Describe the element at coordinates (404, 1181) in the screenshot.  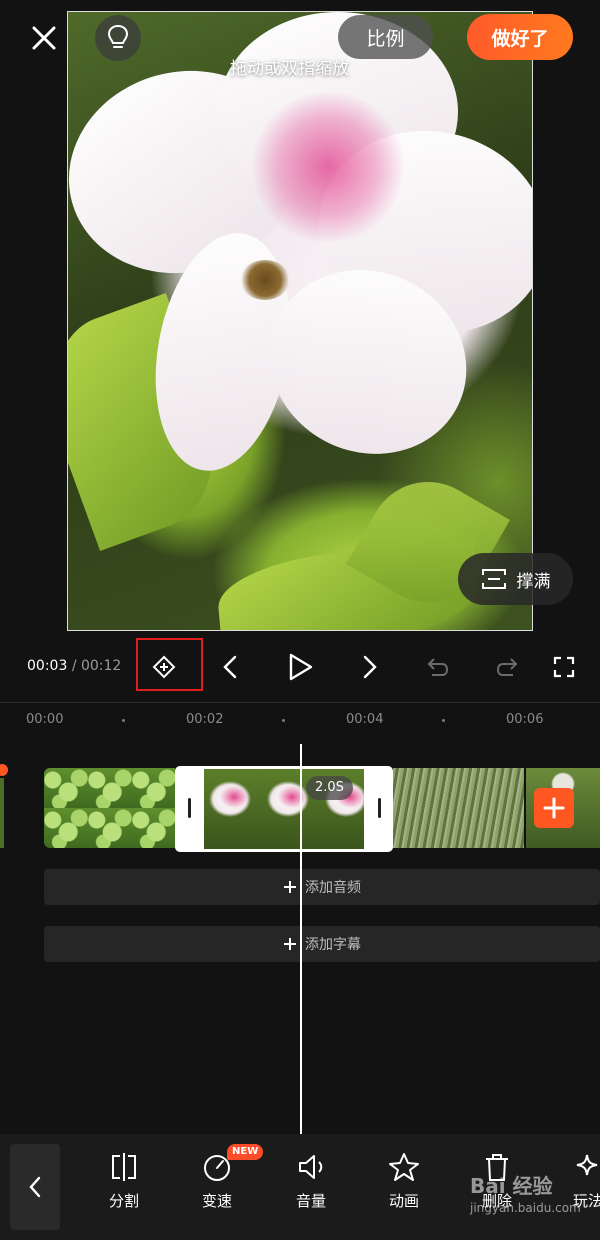
I see `animation-tool: 动画` at that location.